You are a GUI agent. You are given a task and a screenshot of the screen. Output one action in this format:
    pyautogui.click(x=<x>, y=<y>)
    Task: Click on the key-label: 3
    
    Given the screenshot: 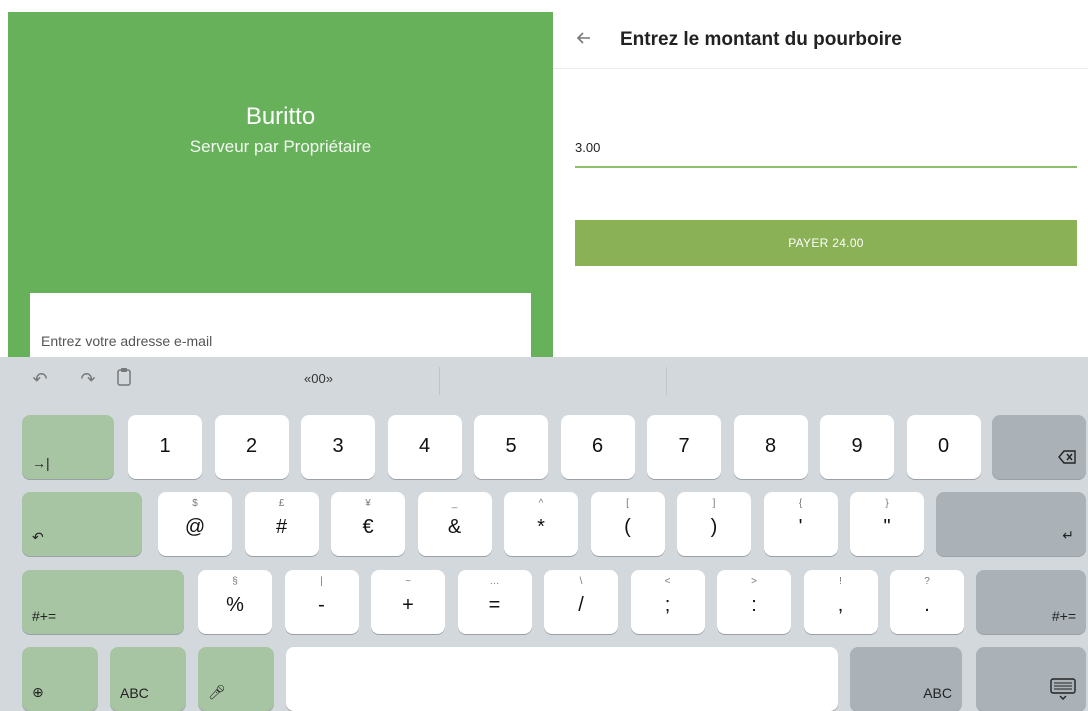 What is the action you would take?
    pyautogui.click(x=338, y=446)
    